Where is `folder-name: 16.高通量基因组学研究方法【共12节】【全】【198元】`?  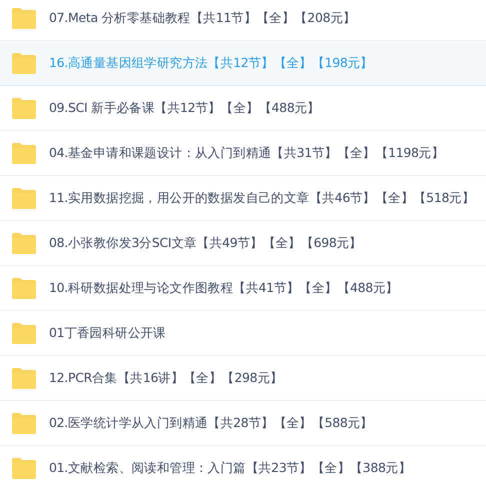 folder-name: 16.高通量基因组学研究方法【共12节】【全】【198元】 is located at coordinates (211, 63).